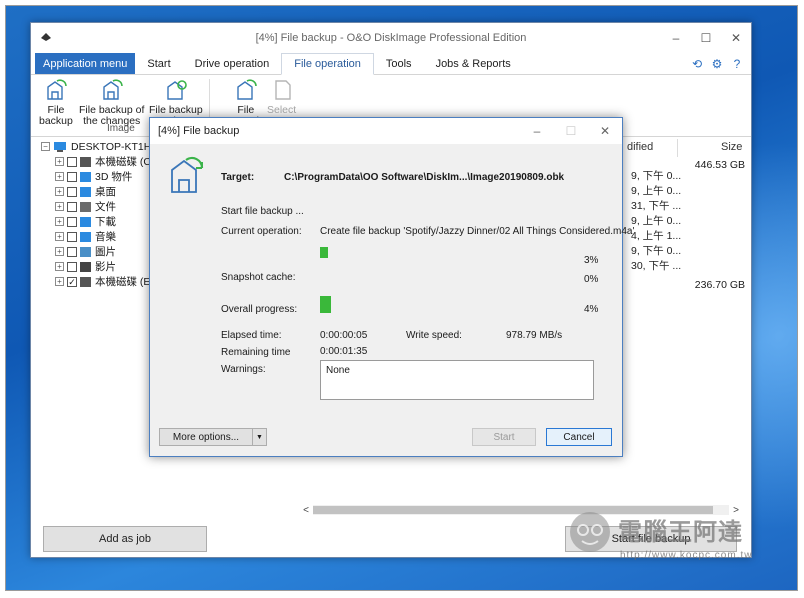  What do you see at coordinates (327, 64) in the screenshot?
I see `tab-file-operation: File operation` at bounding box center [327, 64].